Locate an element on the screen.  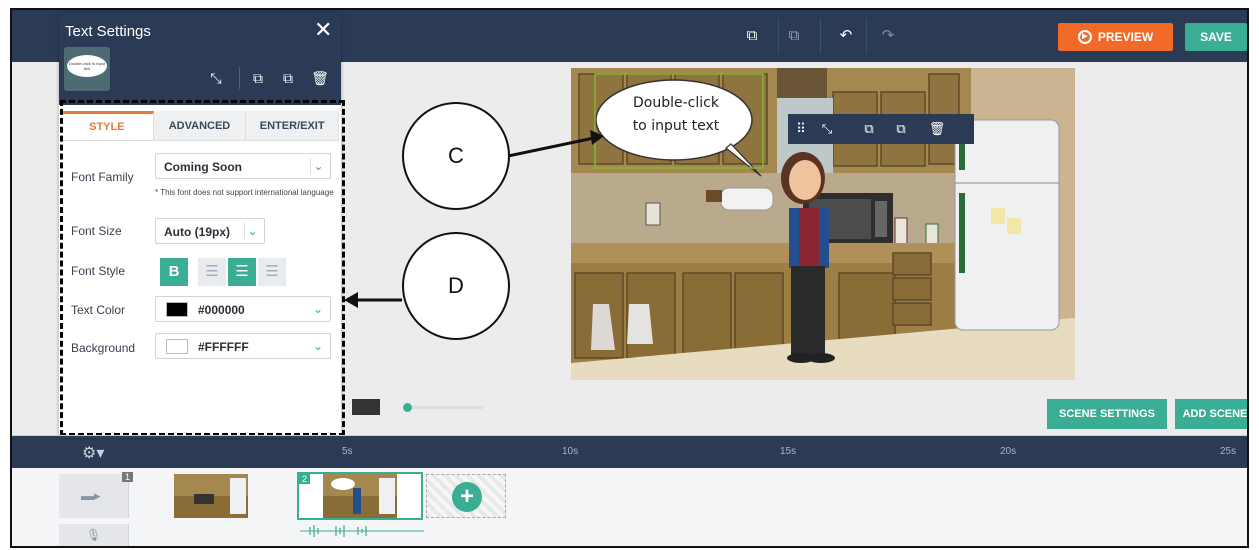
video-track-label: ▬▸ is located at coordinates (94, 496).